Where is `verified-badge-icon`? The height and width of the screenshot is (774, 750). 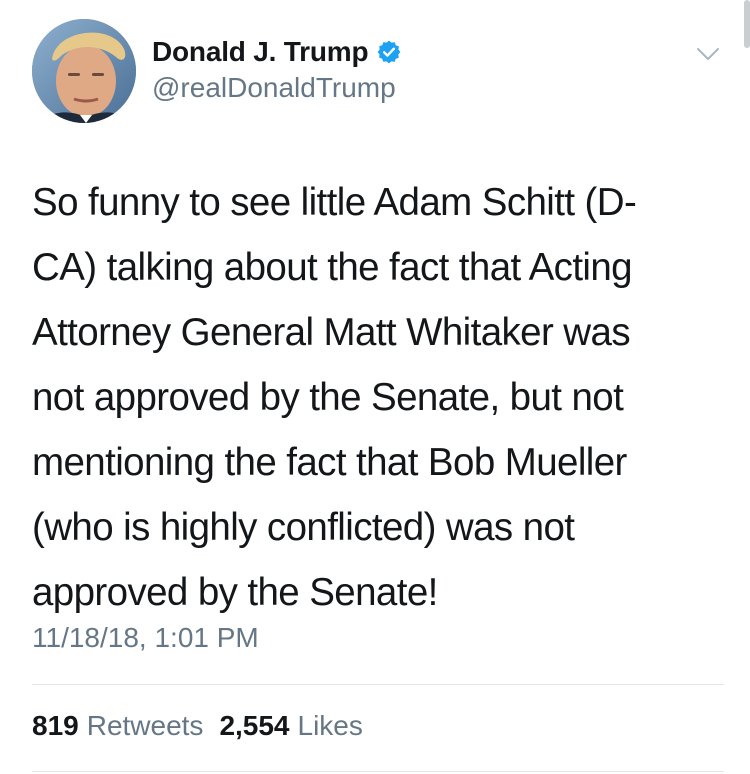 verified-badge-icon is located at coordinates (389, 52).